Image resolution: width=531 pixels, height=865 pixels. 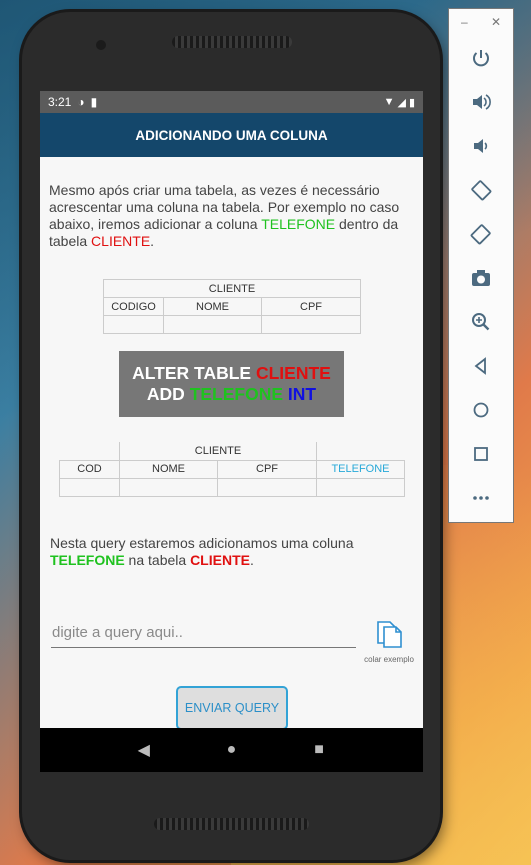 What do you see at coordinates (133, 306) in the screenshot?
I see `table-before-header: CODIGO` at bounding box center [133, 306].